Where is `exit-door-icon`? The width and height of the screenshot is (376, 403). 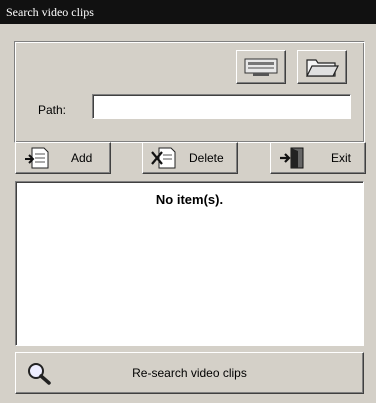
exit-door-icon is located at coordinates (292, 158).